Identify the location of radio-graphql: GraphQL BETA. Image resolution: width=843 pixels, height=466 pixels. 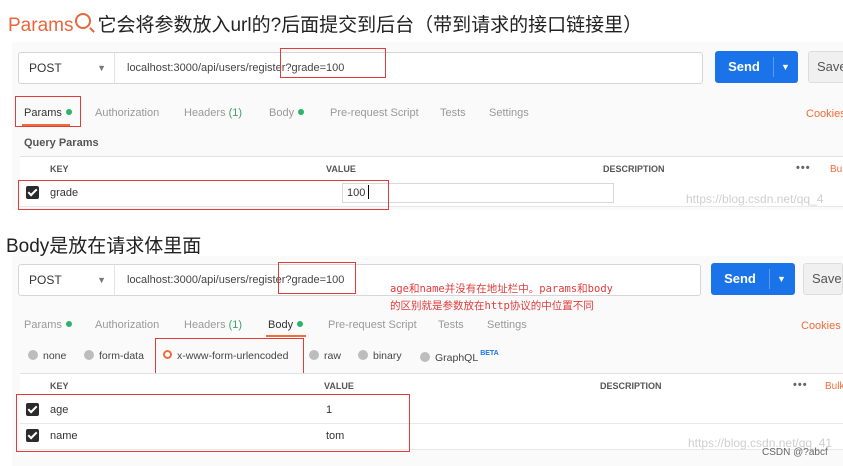
(459, 357).